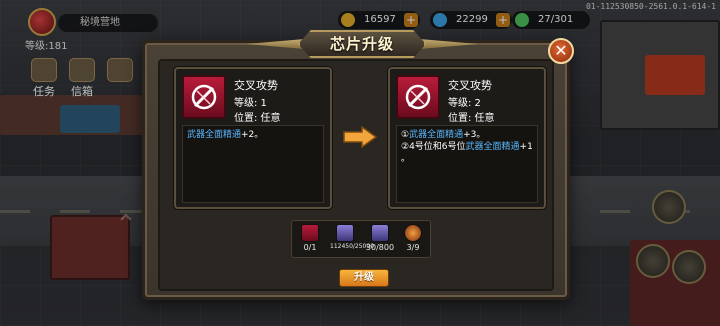  I want to click on upgrade-button: 升级, so click(364, 278).